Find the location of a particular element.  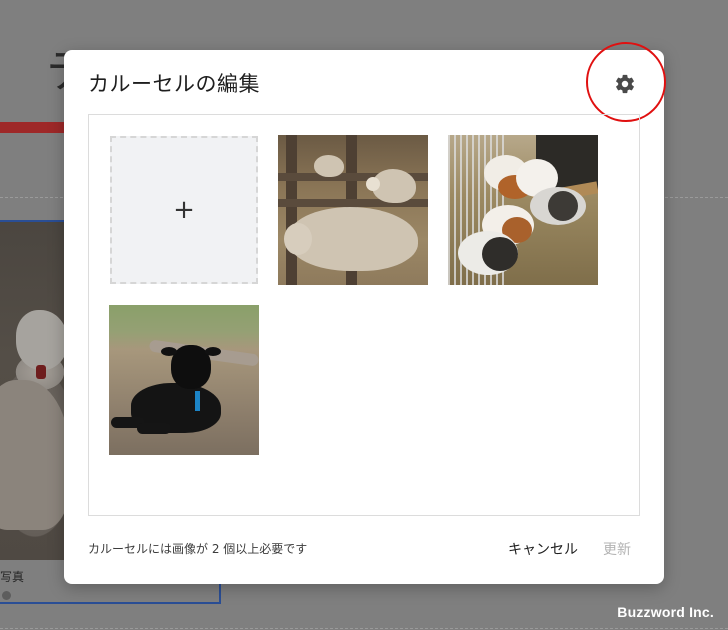

plus-icon: + is located at coordinates (184, 210).